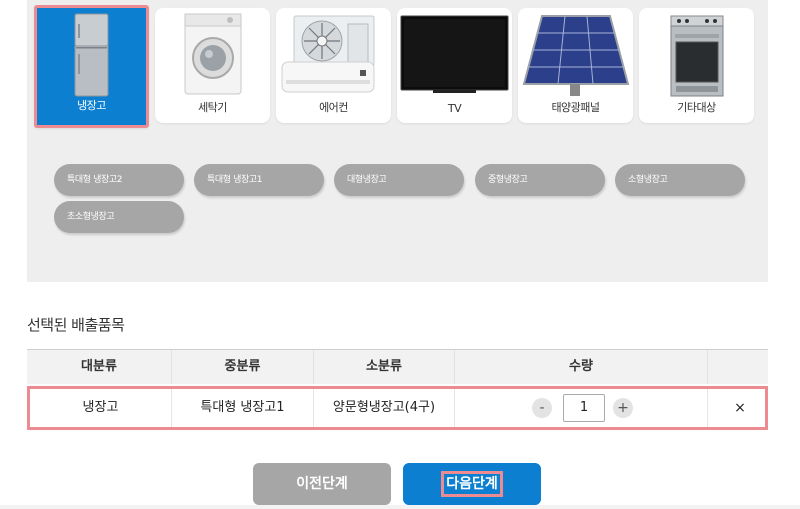 Image resolution: width=800 pixels, height=509 pixels. What do you see at coordinates (454, 55) in the screenshot?
I see `tv-icon` at bounding box center [454, 55].